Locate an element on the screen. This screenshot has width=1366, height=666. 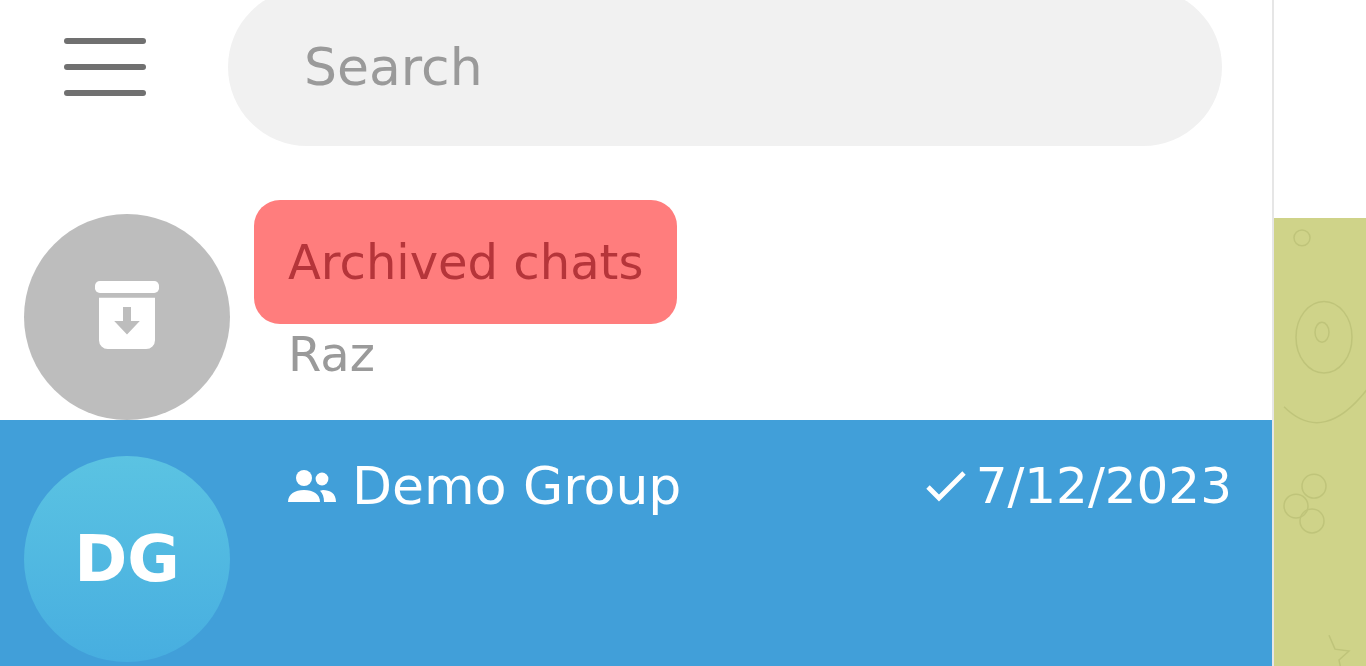
chat-title: Demo Group is located at coordinates (517, 486).